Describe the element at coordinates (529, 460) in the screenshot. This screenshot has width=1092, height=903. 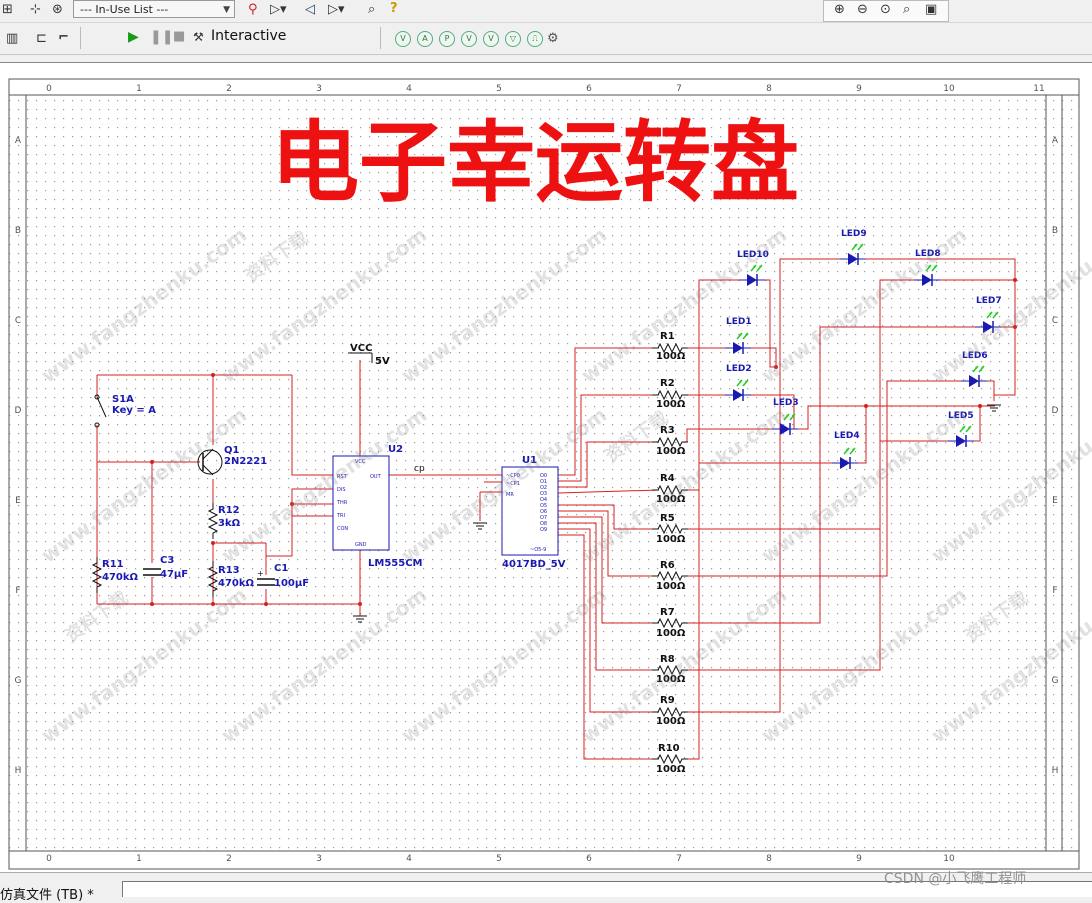
I see `u1-label: U1` at that location.